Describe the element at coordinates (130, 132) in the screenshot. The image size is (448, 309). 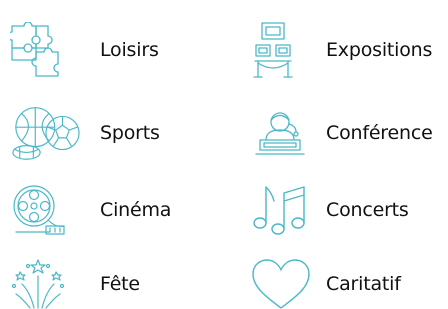
I see `category-label: Sports` at that location.